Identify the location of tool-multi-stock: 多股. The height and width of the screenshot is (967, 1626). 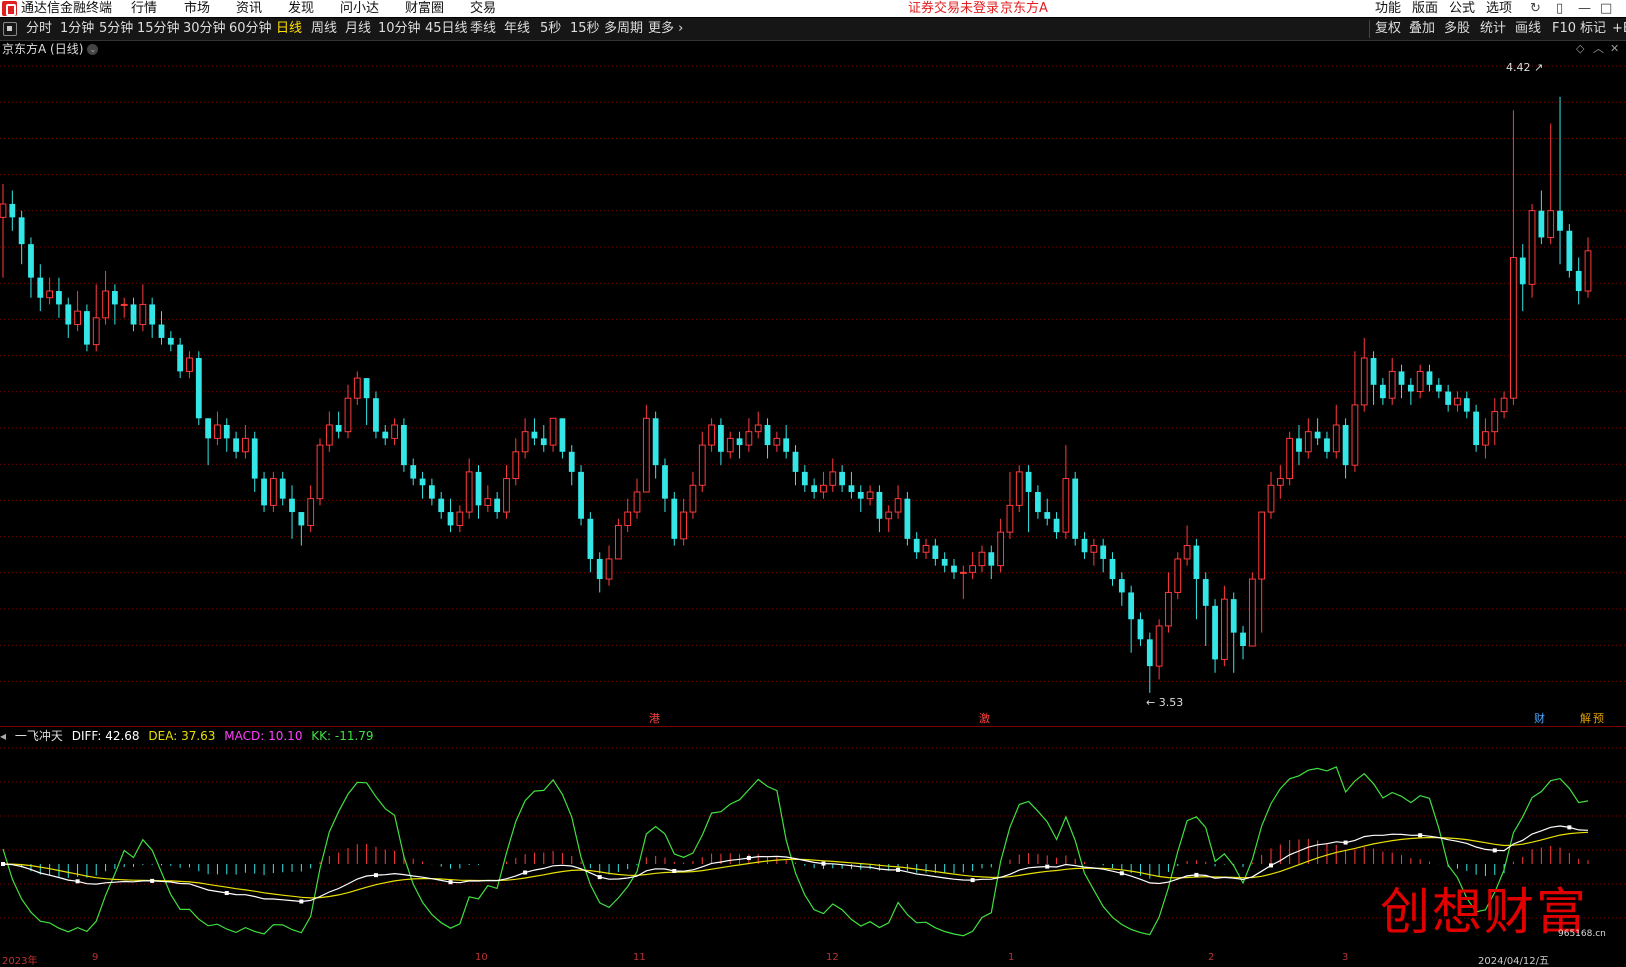
(1457, 29).